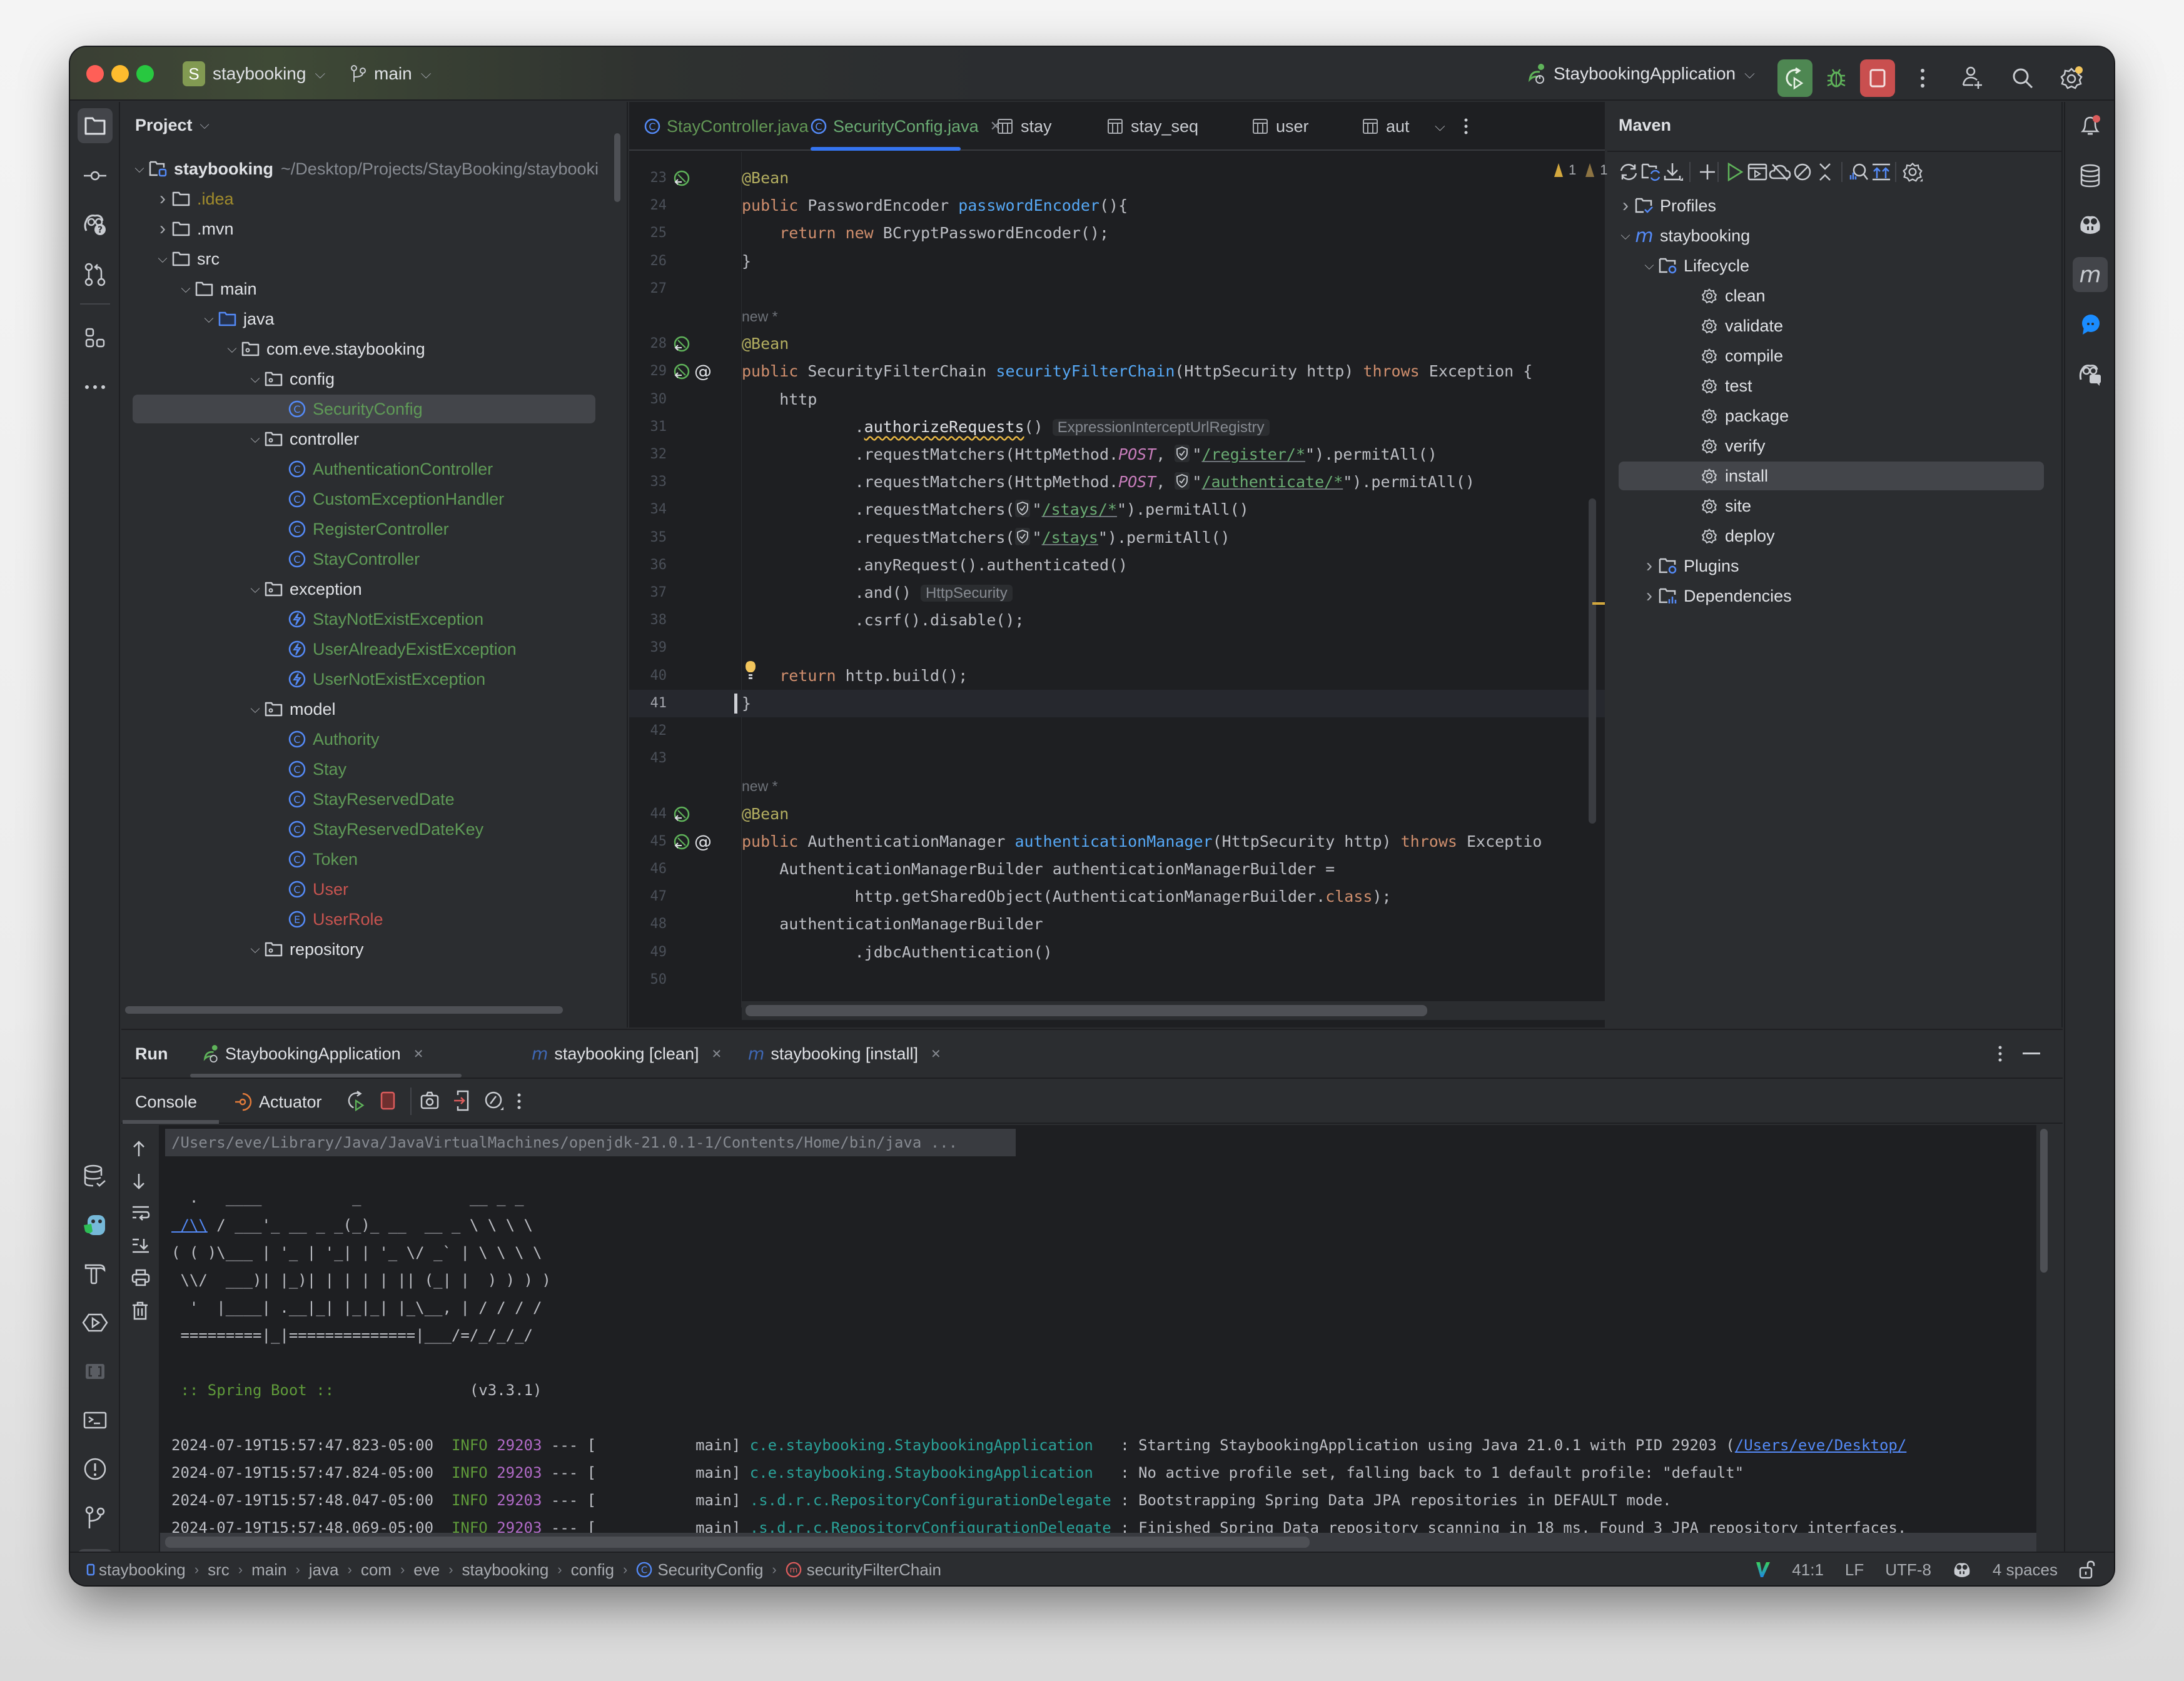 The image size is (2184, 1681). What do you see at coordinates (653, 289) in the screenshot?
I see `line-number: 27` at bounding box center [653, 289].